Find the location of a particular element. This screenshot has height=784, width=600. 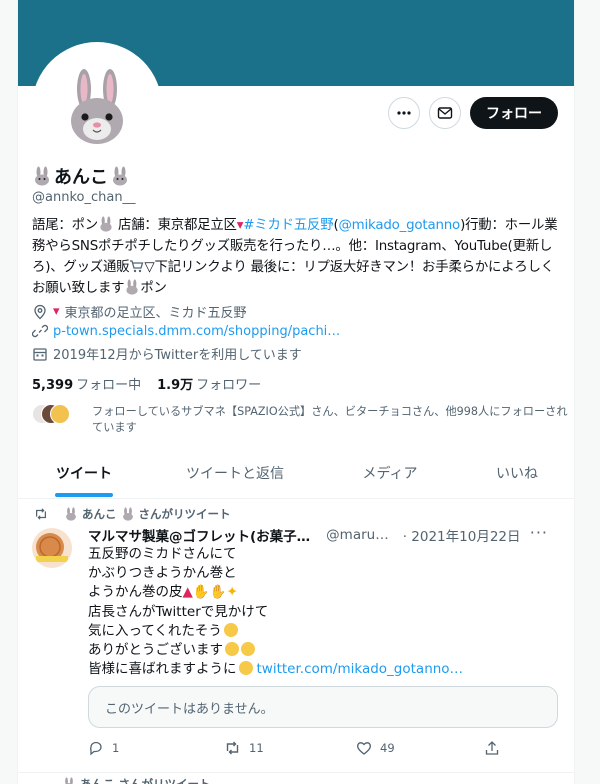

like-button: 49 is located at coordinates (375, 748).